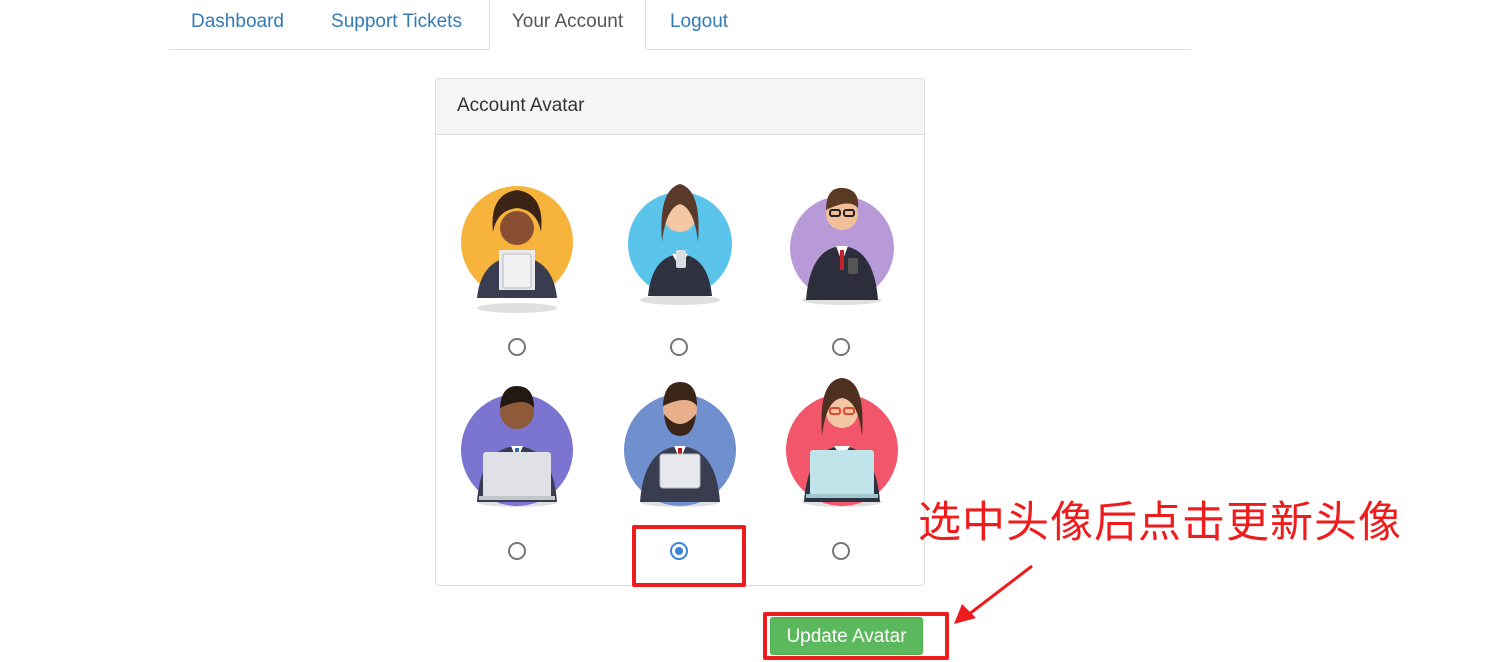  What do you see at coordinates (517, 441) in the screenshot?
I see `man-laptop-avatar-icon` at bounding box center [517, 441].